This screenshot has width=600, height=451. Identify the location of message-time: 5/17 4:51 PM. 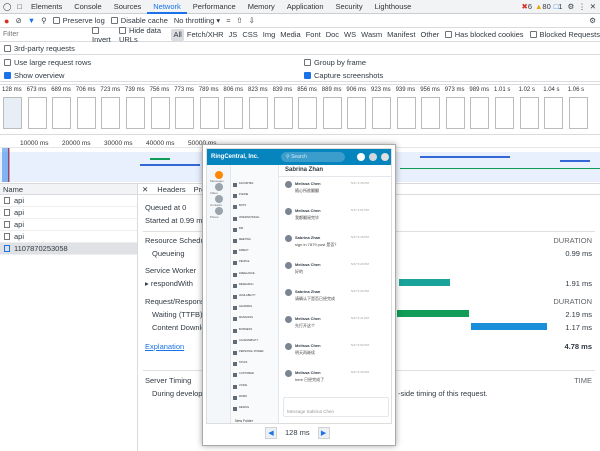
(360, 210).